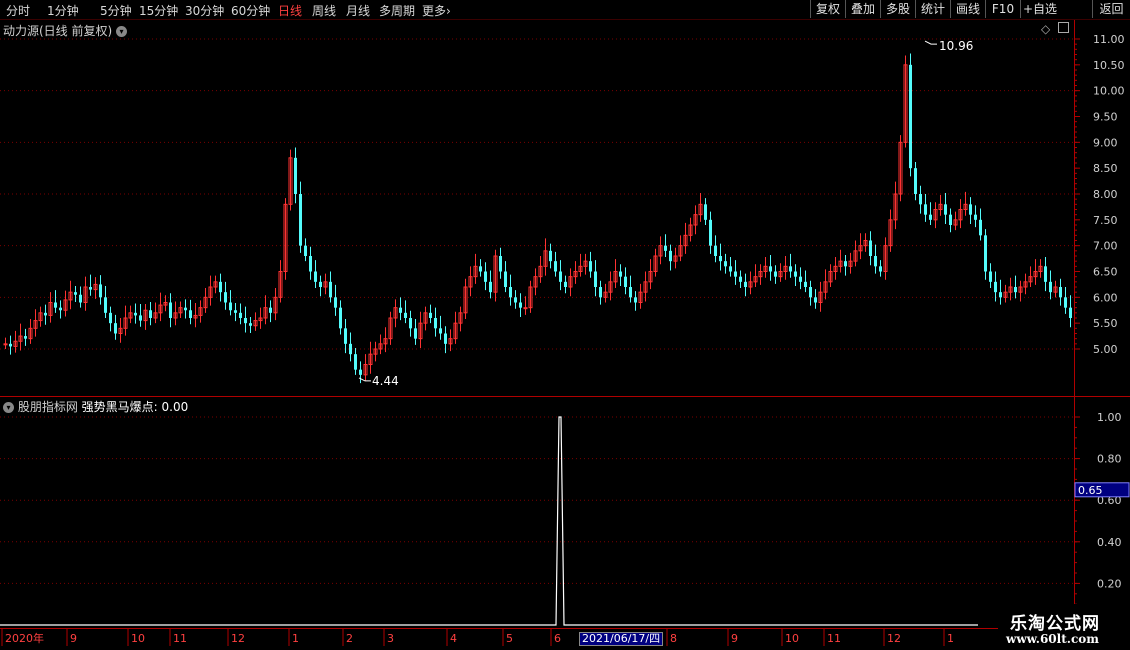  I want to click on time-label: 1, so click(295, 638).